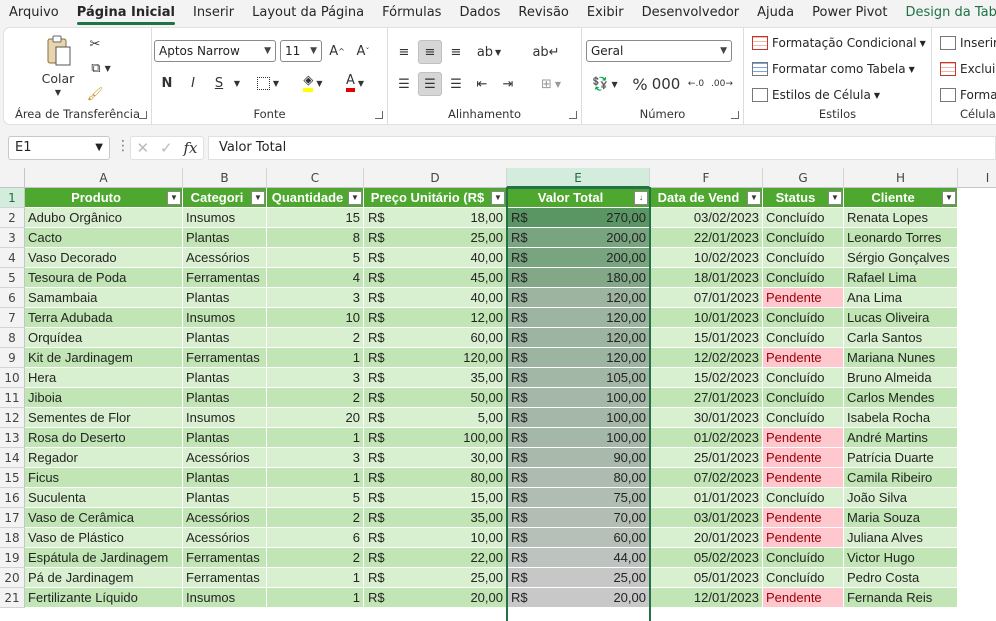 The image size is (996, 621). What do you see at coordinates (12, 258) in the screenshot?
I see `row-header: 4` at bounding box center [12, 258].